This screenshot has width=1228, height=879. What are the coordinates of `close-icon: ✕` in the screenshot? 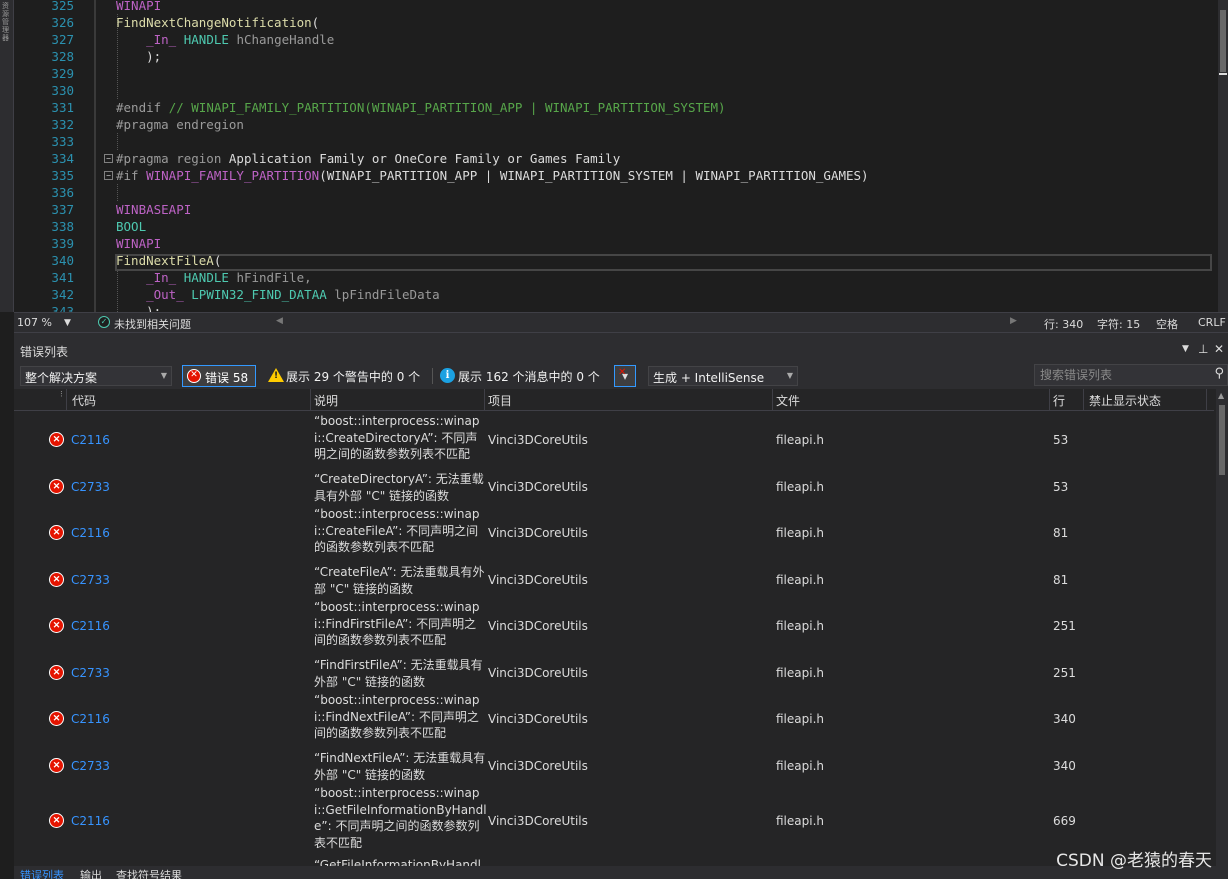 It's located at (1219, 349).